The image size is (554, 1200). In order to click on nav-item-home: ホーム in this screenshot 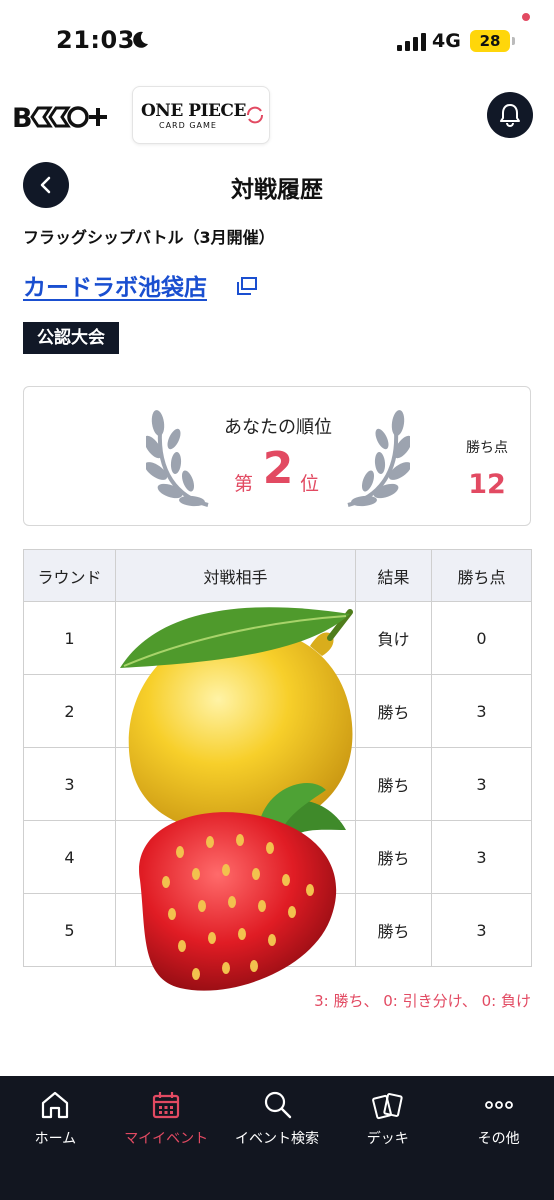, I will do `click(55, 1138)`.